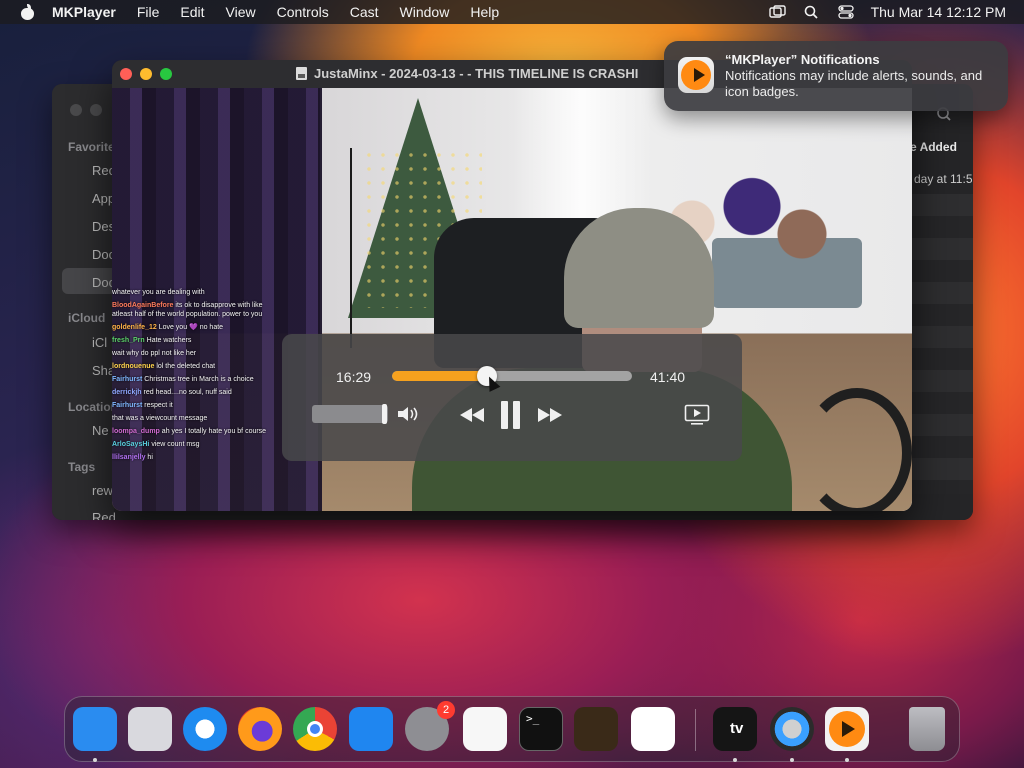 This screenshot has width=1024, height=768. Describe the element at coordinates (777, 12) in the screenshot. I see `screen-mirroring-icon` at that location.